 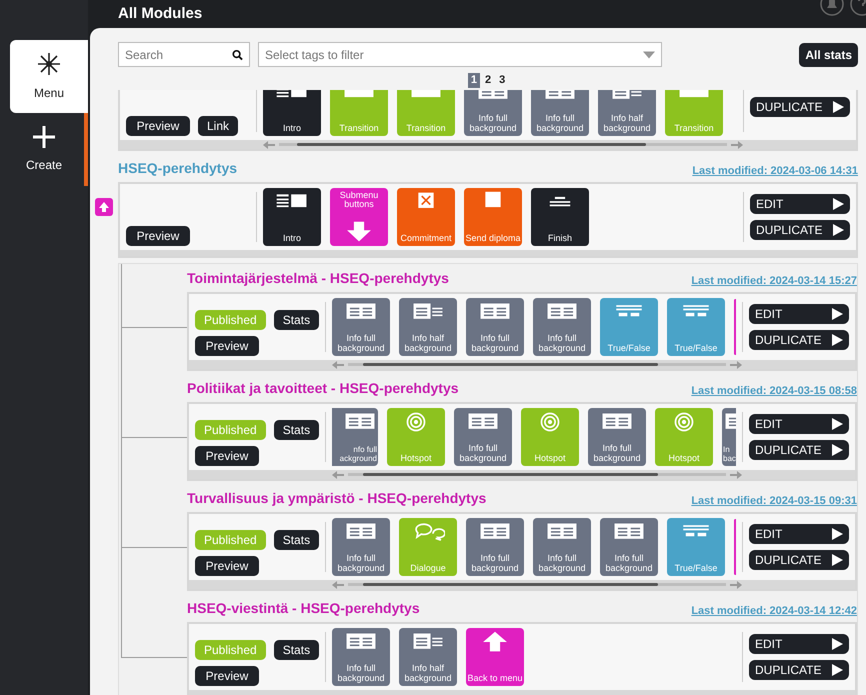 I want to click on collapse-button, so click(x=104, y=207).